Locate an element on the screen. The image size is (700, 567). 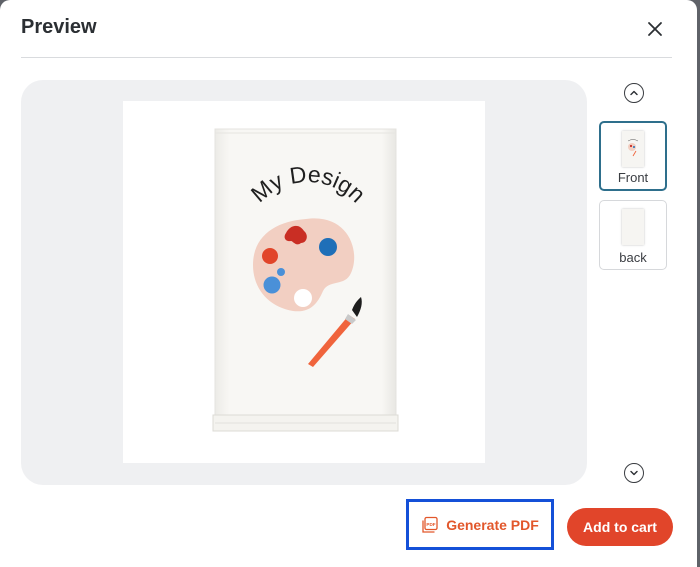
back-thumbnail-image is located at coordinates (633, 227).